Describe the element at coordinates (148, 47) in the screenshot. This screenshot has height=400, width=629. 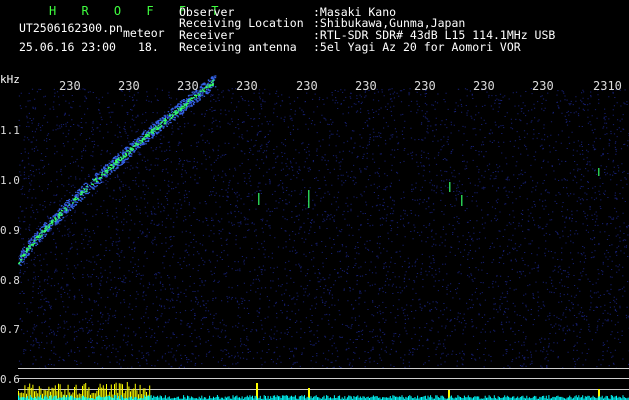
I see `counter: 18.` at that location.